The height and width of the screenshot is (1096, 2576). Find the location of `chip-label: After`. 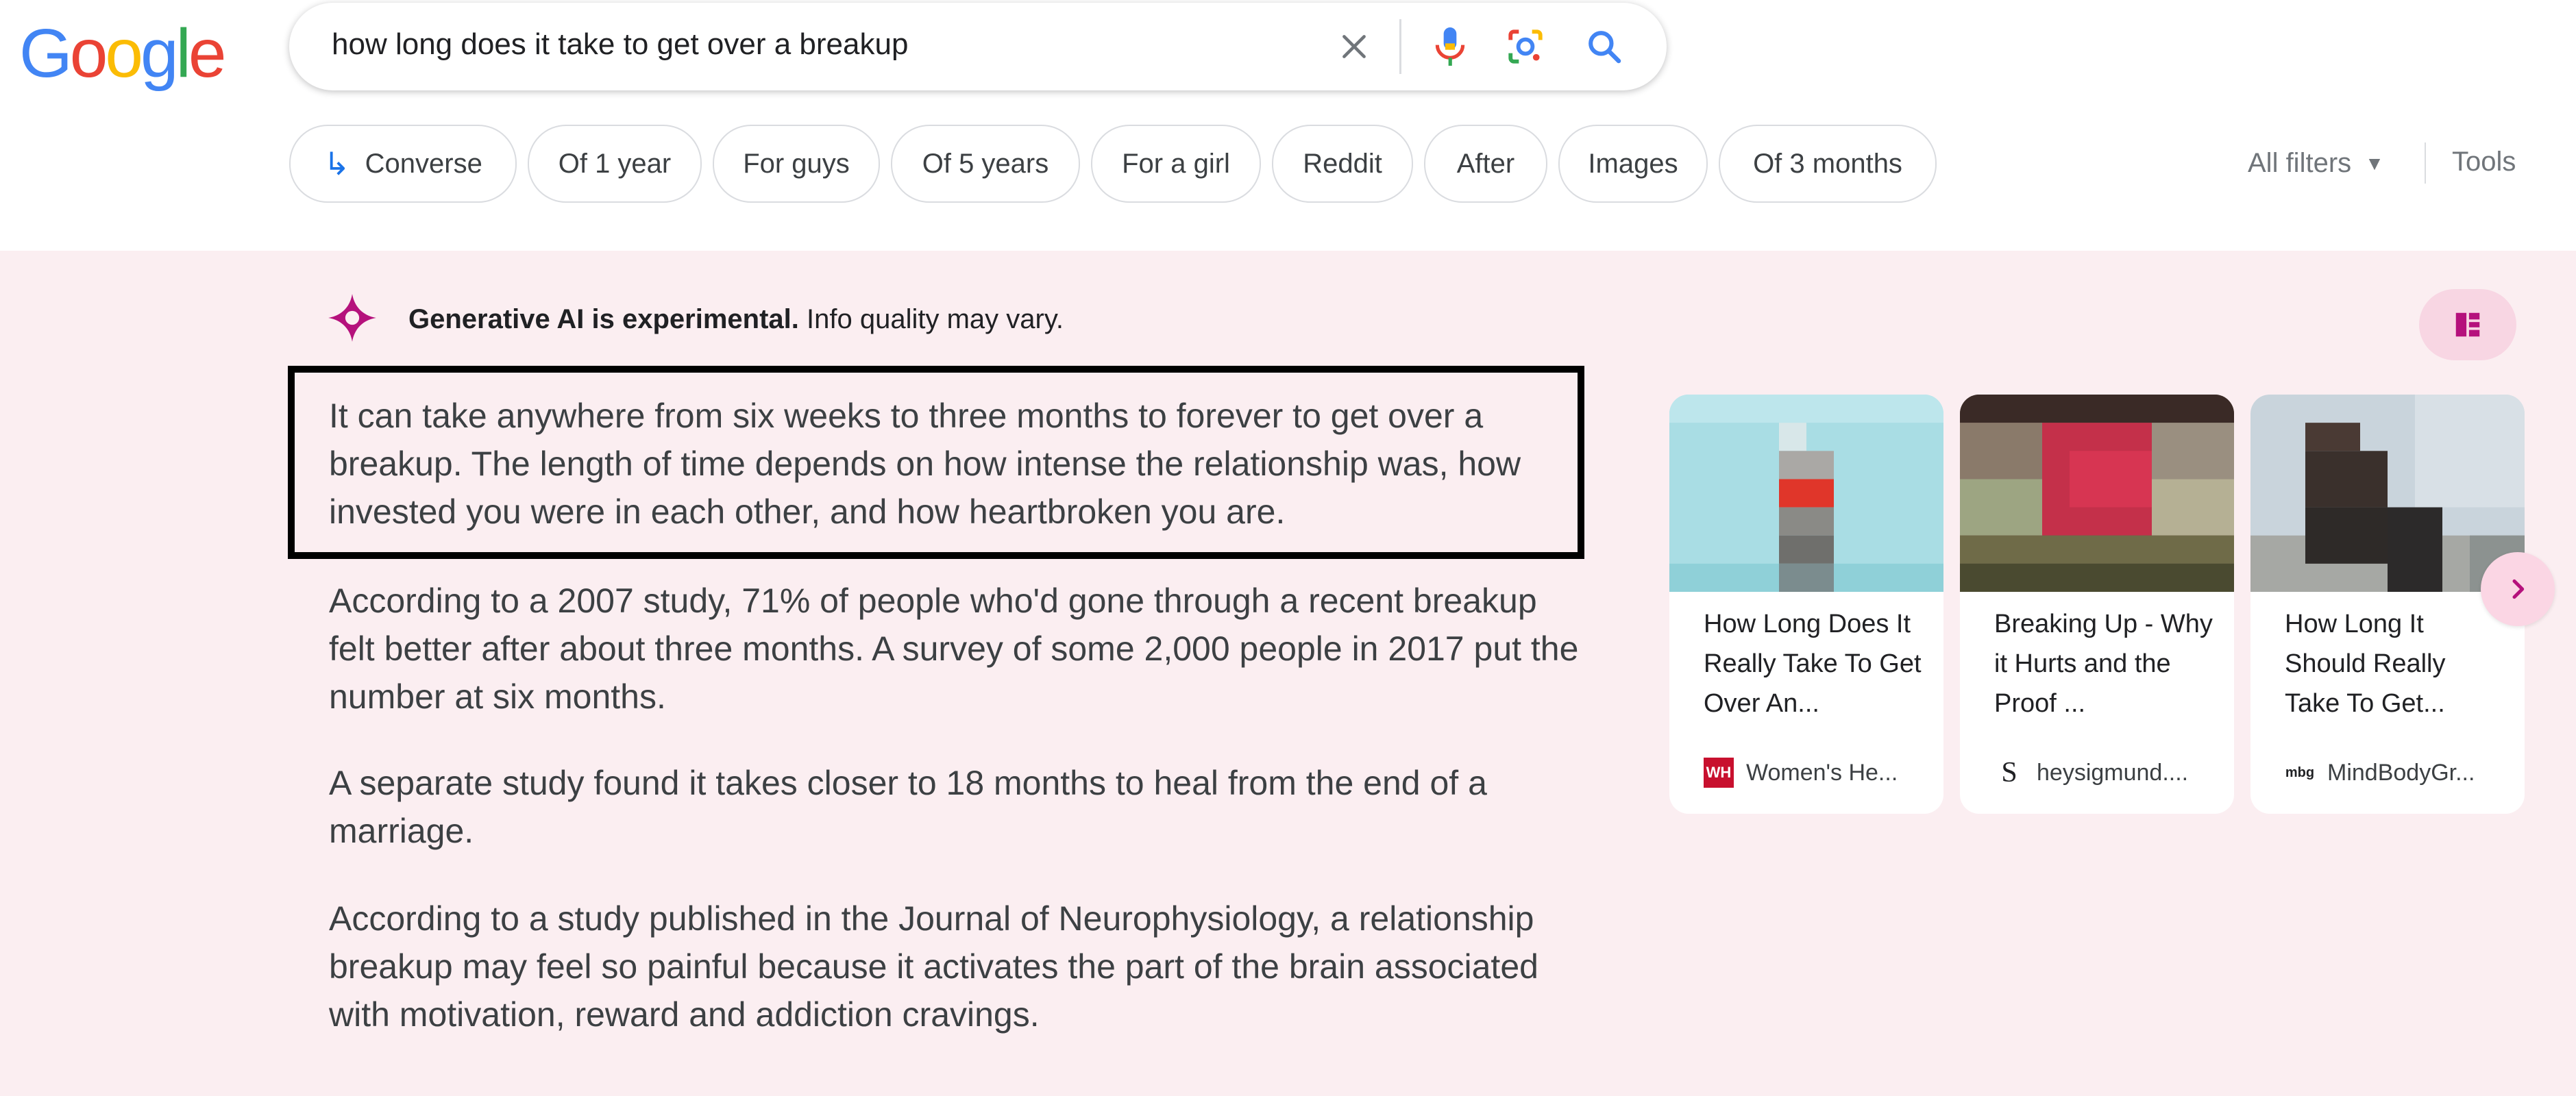

chip-label: After is located at coordinates (1485, 164).